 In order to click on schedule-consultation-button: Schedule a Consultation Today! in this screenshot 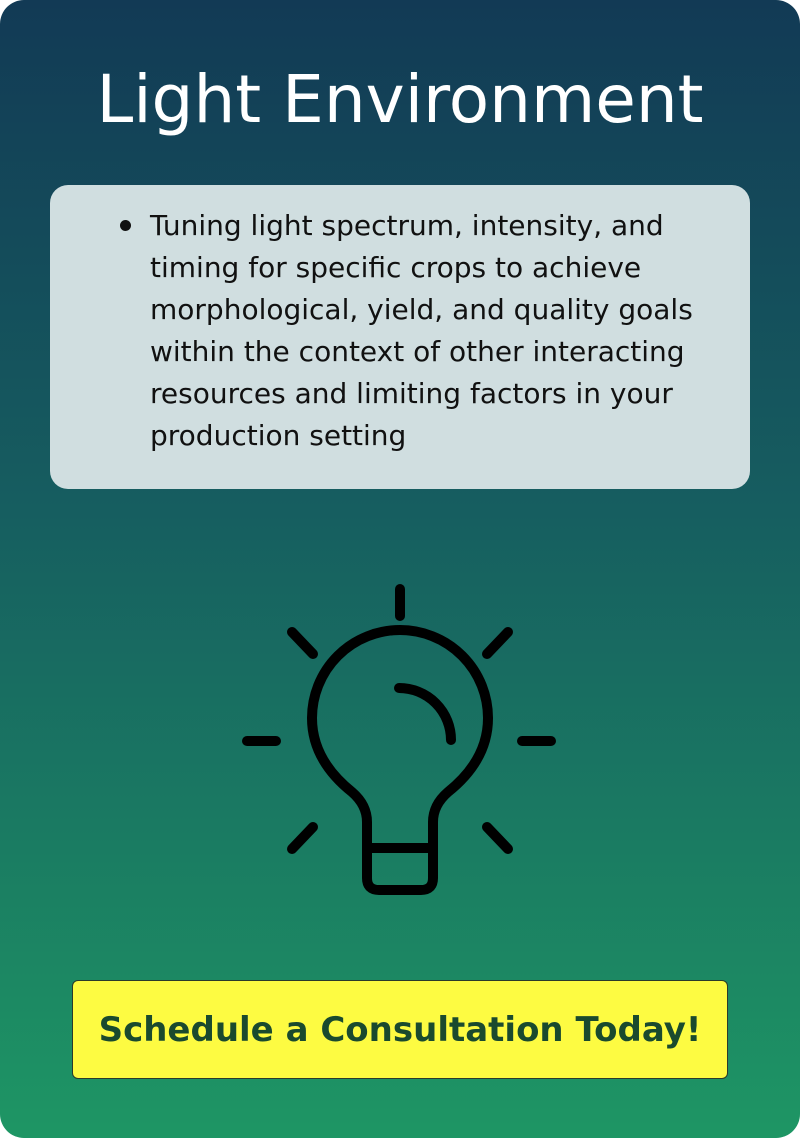, I will do `click(400, 1029)`.